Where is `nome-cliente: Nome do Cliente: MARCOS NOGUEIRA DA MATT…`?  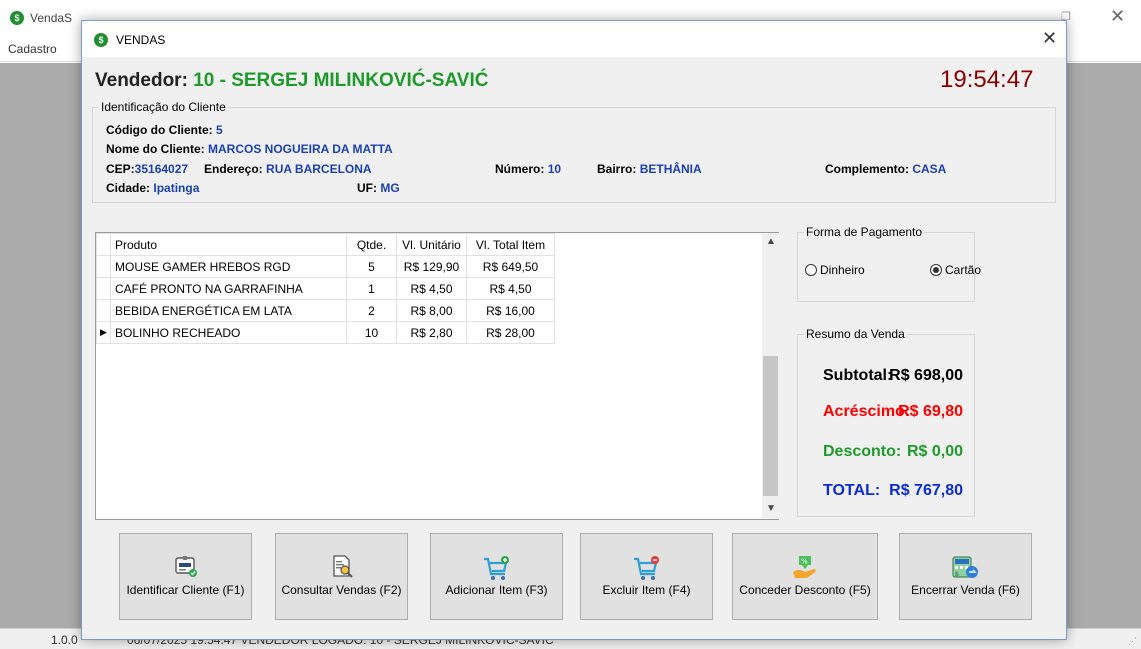
nome-cliente: Nome do Cliente: MARCOS NOGUEIRA DA MATT… is located at coordinates (249, 149).